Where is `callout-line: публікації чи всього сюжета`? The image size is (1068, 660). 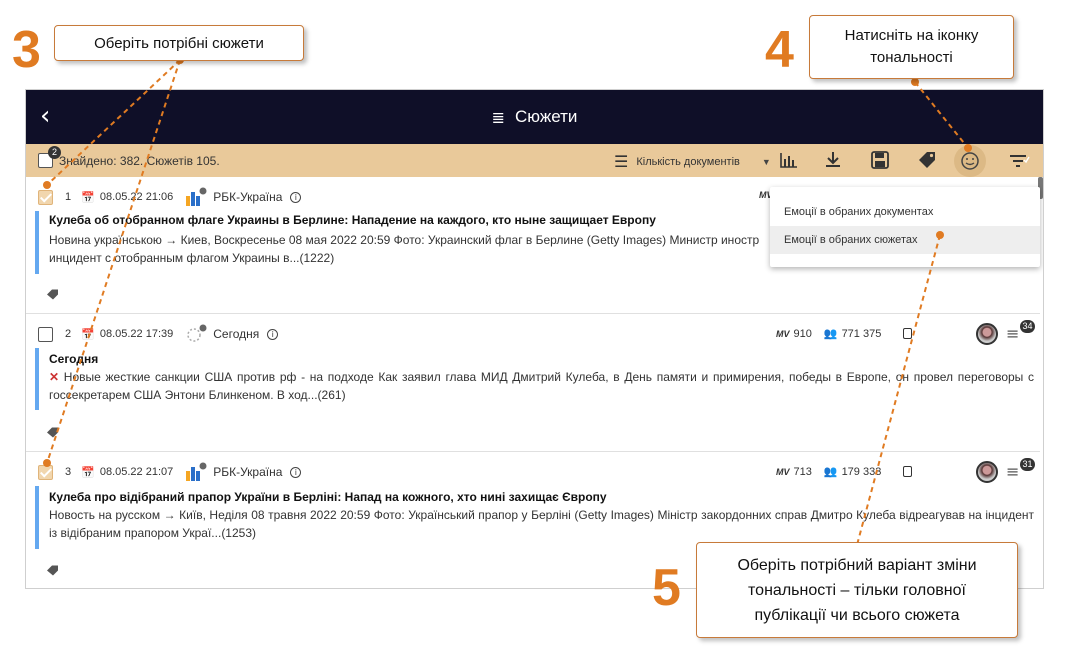
callout-line: публікації чи всього сюжета is located at coordinates (857, 615).